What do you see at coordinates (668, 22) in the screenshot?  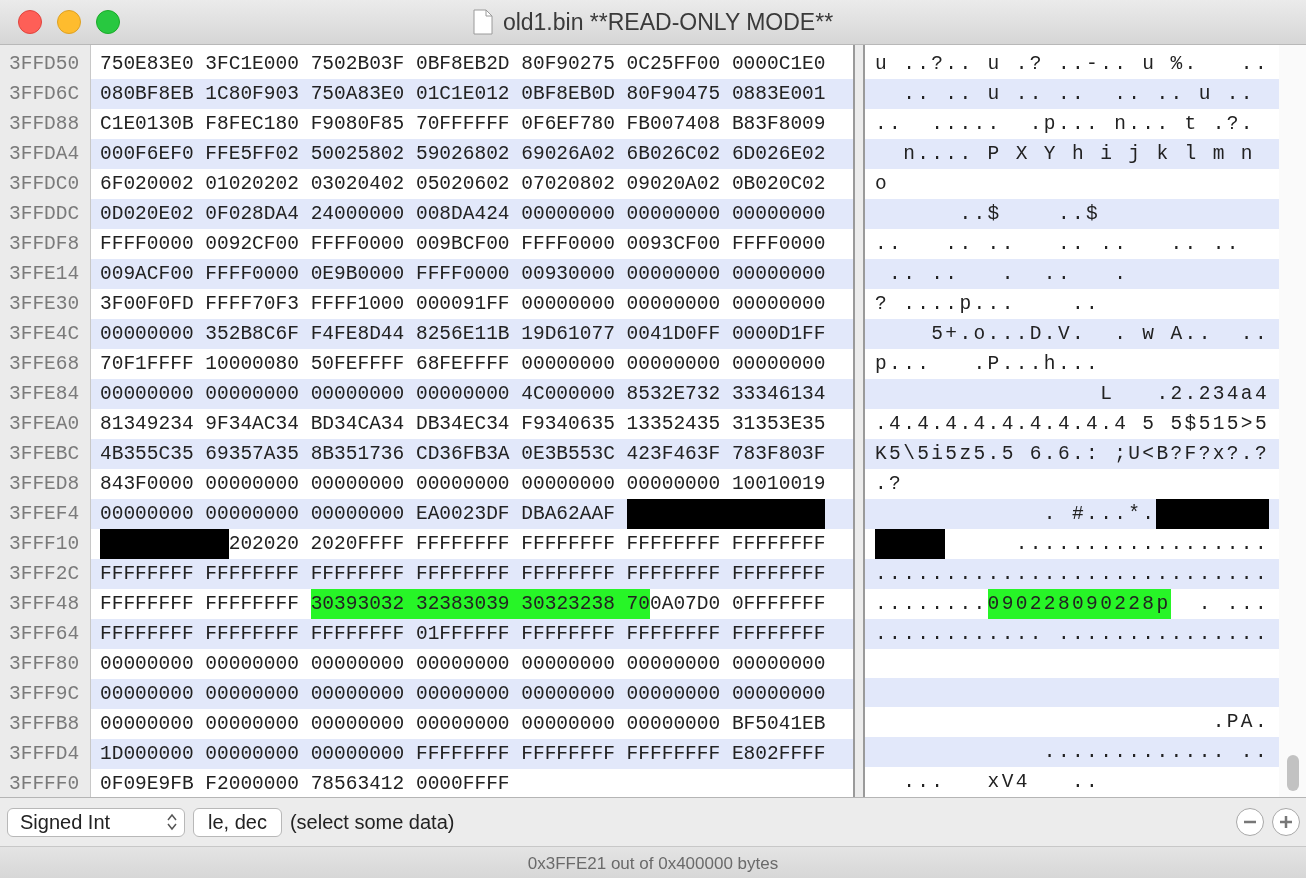 I see `window-title: old1.bin **READ-ONLY MODE**` at bounding box center [668, 22].